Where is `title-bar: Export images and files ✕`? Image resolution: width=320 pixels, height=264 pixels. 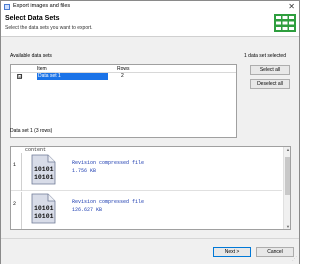 title-bar: Export images and files ✕ is located at coordinates (150, 7).